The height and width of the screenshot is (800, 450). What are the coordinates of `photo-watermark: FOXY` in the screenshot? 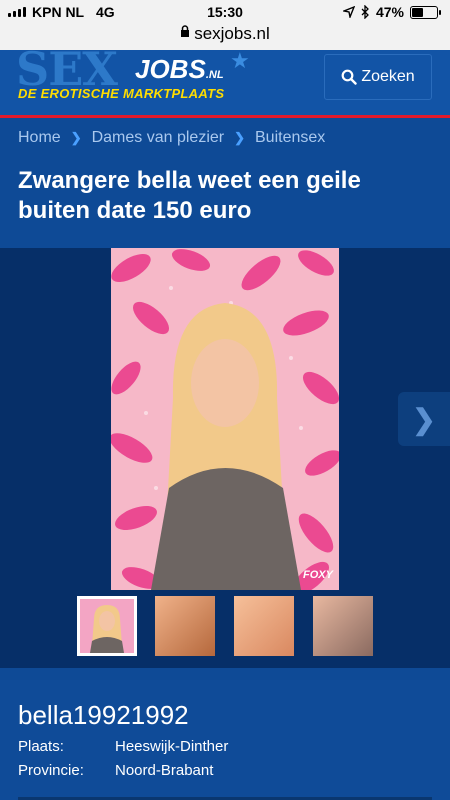 It's located at (319, 575).